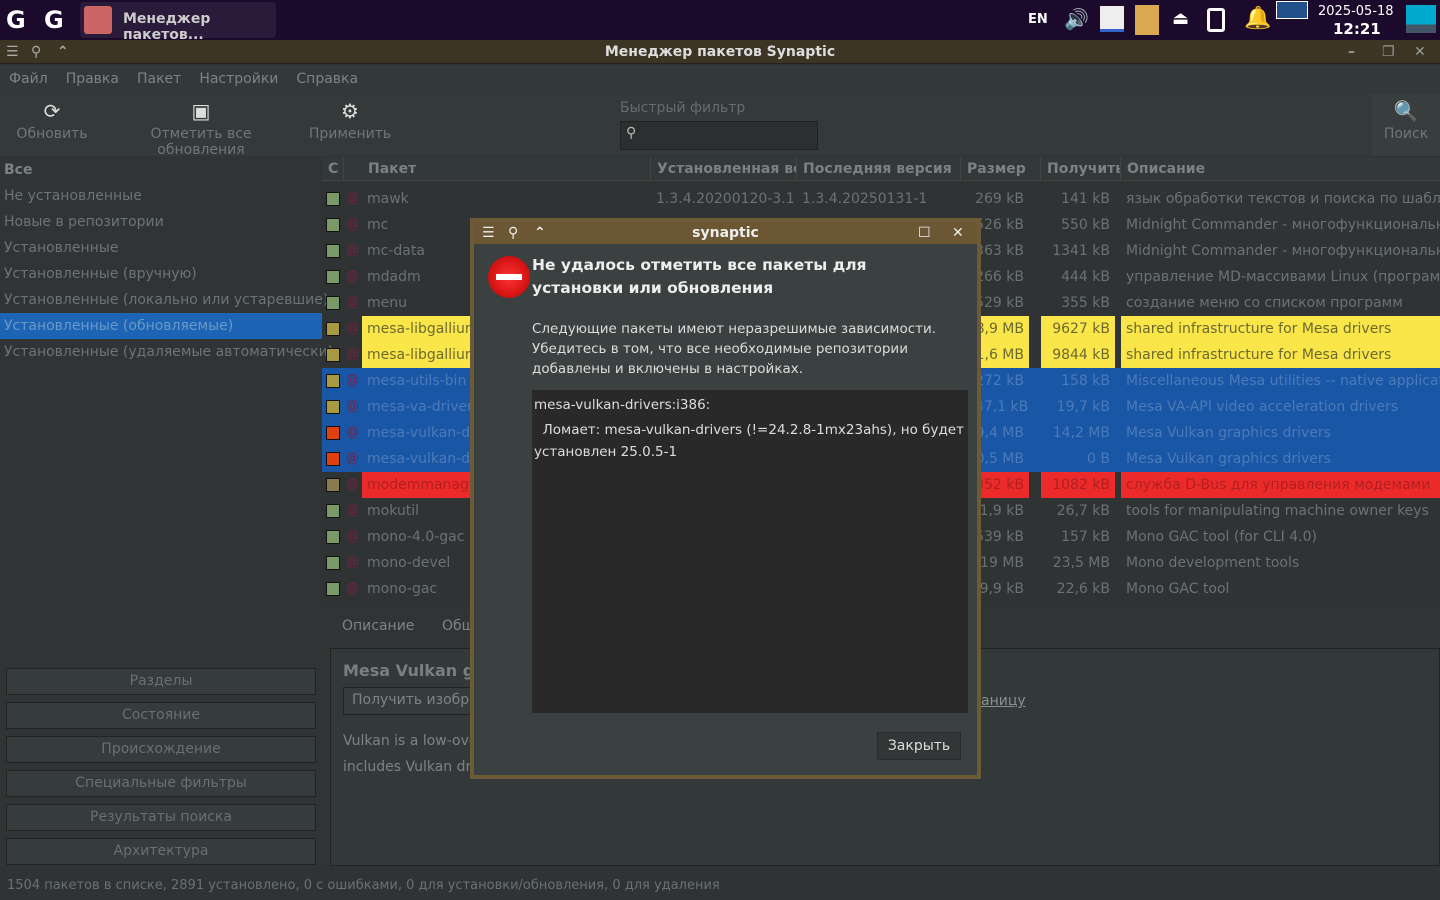 The width and height of the screenshot is (1440, 900). Describe the element at coordinates (1081, 169) in the screenshot. I see `col-download: Получить` at that location.